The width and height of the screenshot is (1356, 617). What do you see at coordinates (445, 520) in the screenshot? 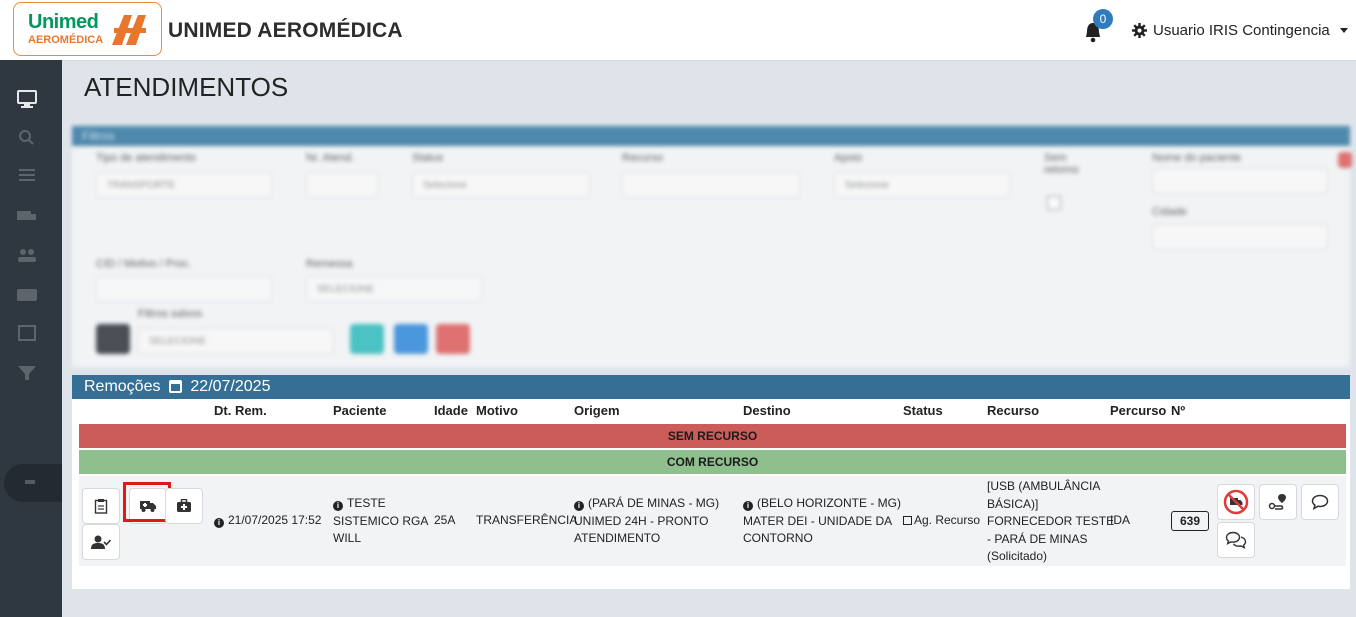
I see `cell-idade: 25A` at bounding box center [445, 520].